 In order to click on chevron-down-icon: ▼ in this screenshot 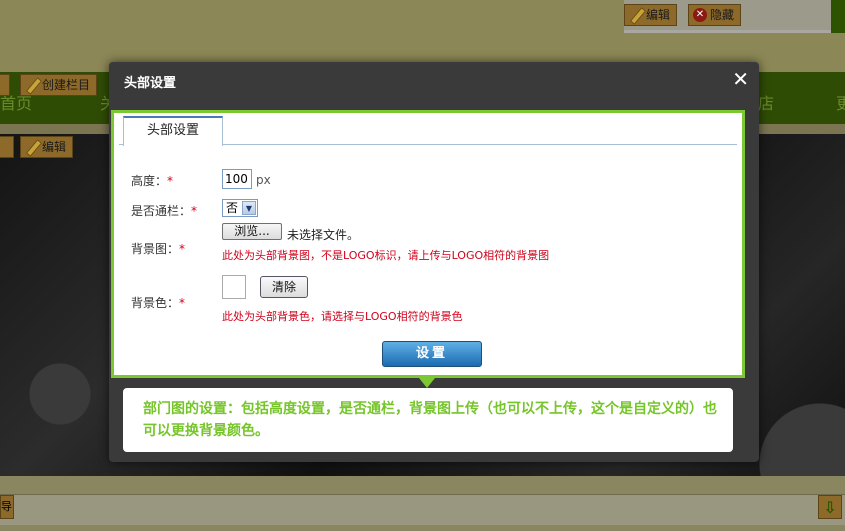, I will do `click(249, 208)`.